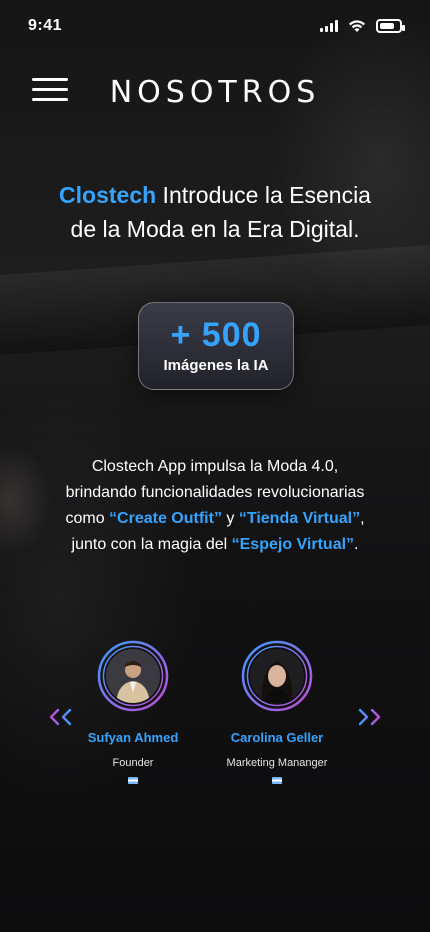 This screenshot has height=932, width=430. Describe the element at coordinates (369, 717) in the screenshot. I see `double-chevron-right-icon` at that location.